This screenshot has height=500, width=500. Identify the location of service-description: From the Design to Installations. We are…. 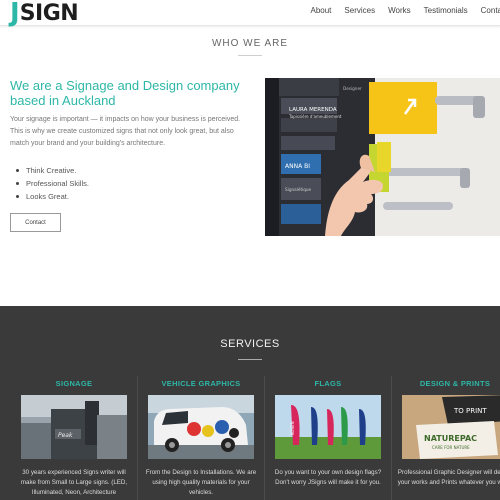
(201, 482).